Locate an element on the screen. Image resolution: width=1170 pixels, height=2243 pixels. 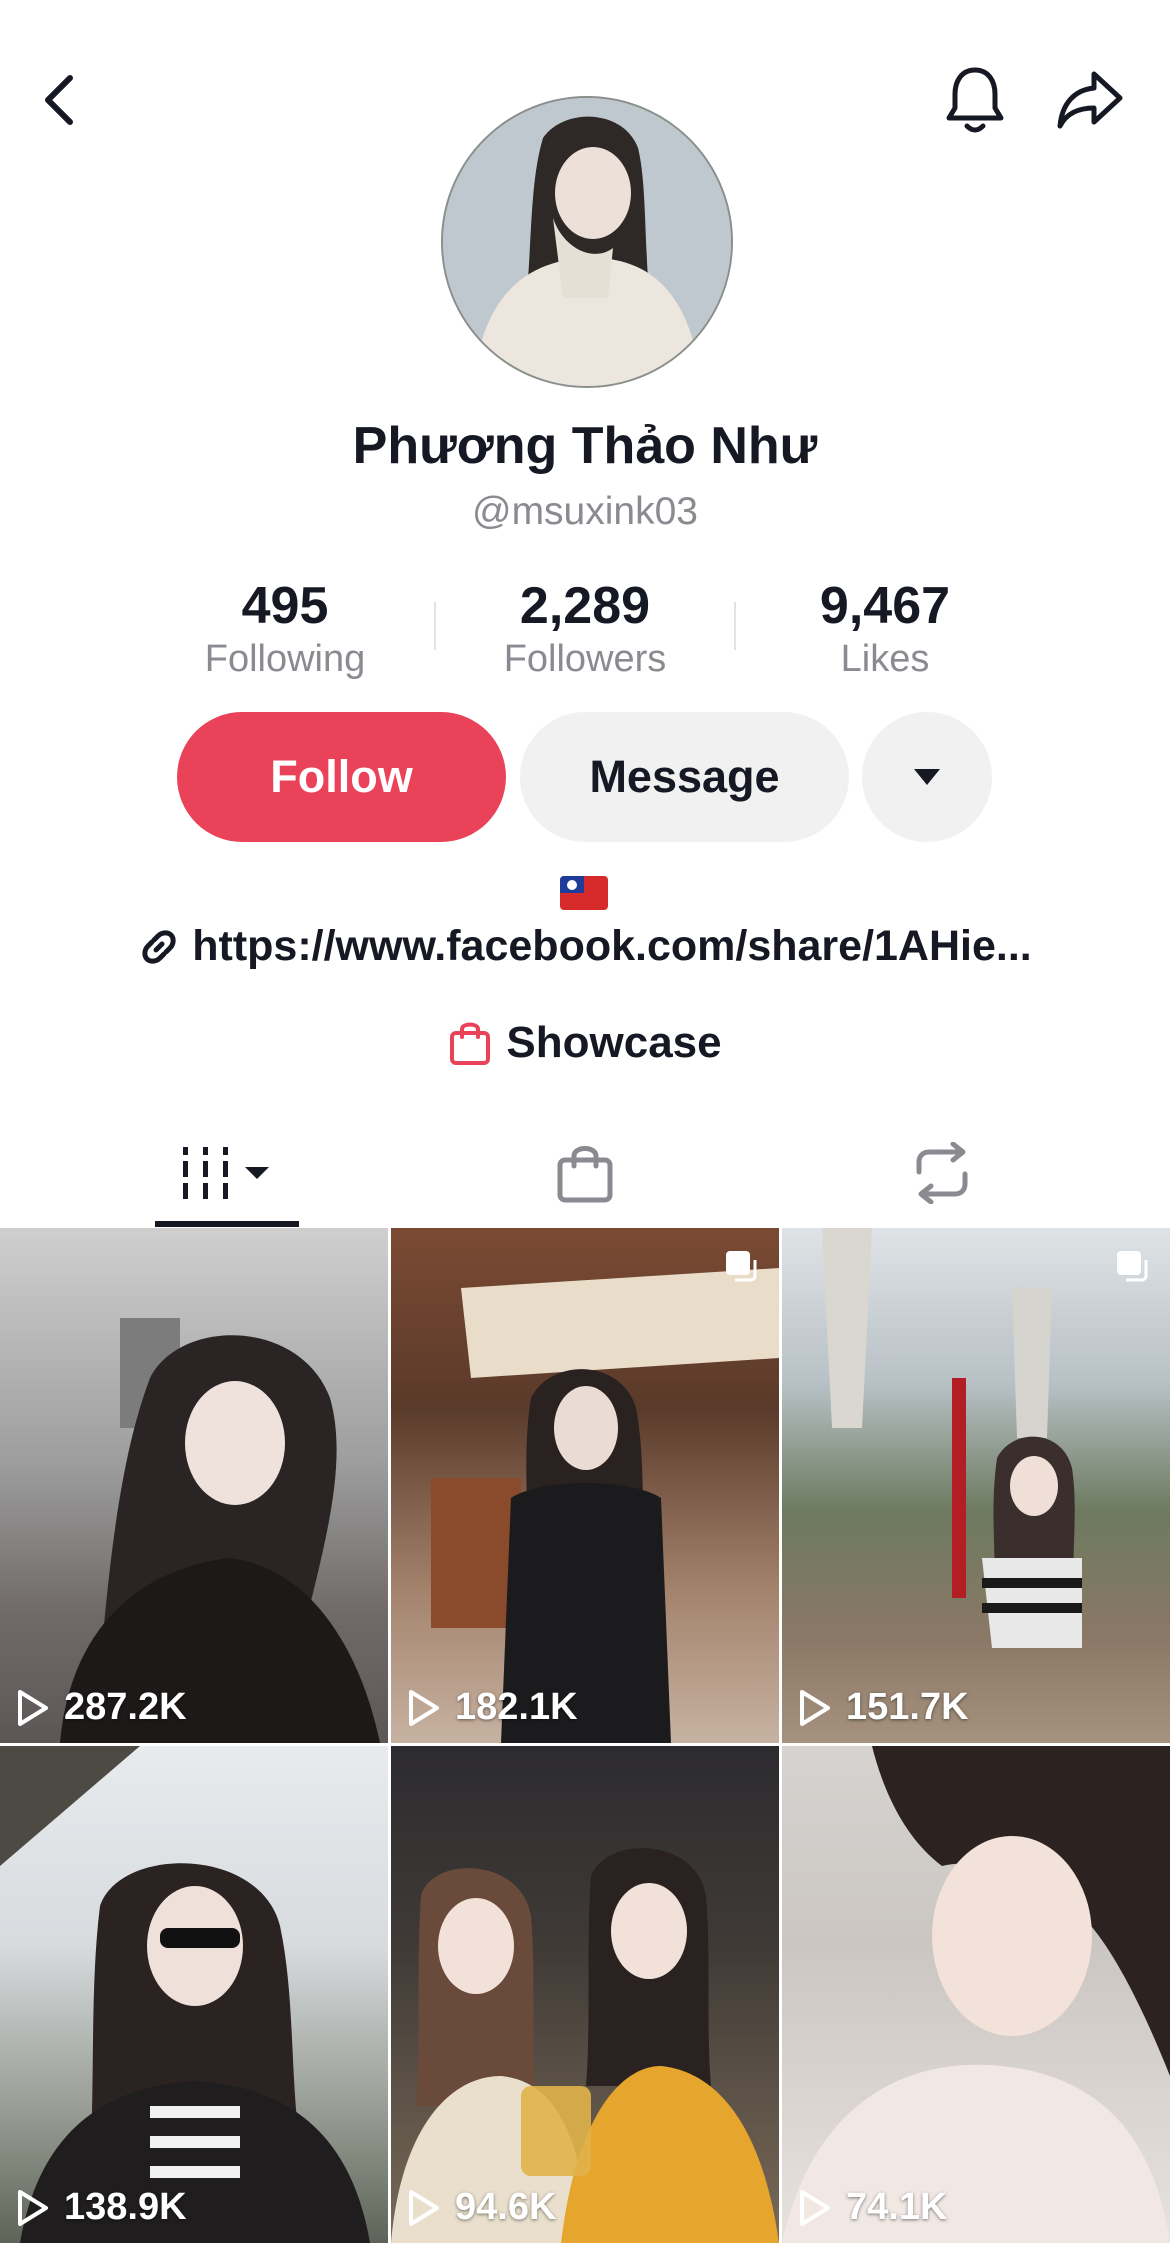
content-tabs is located at coordinates (585, 1174).